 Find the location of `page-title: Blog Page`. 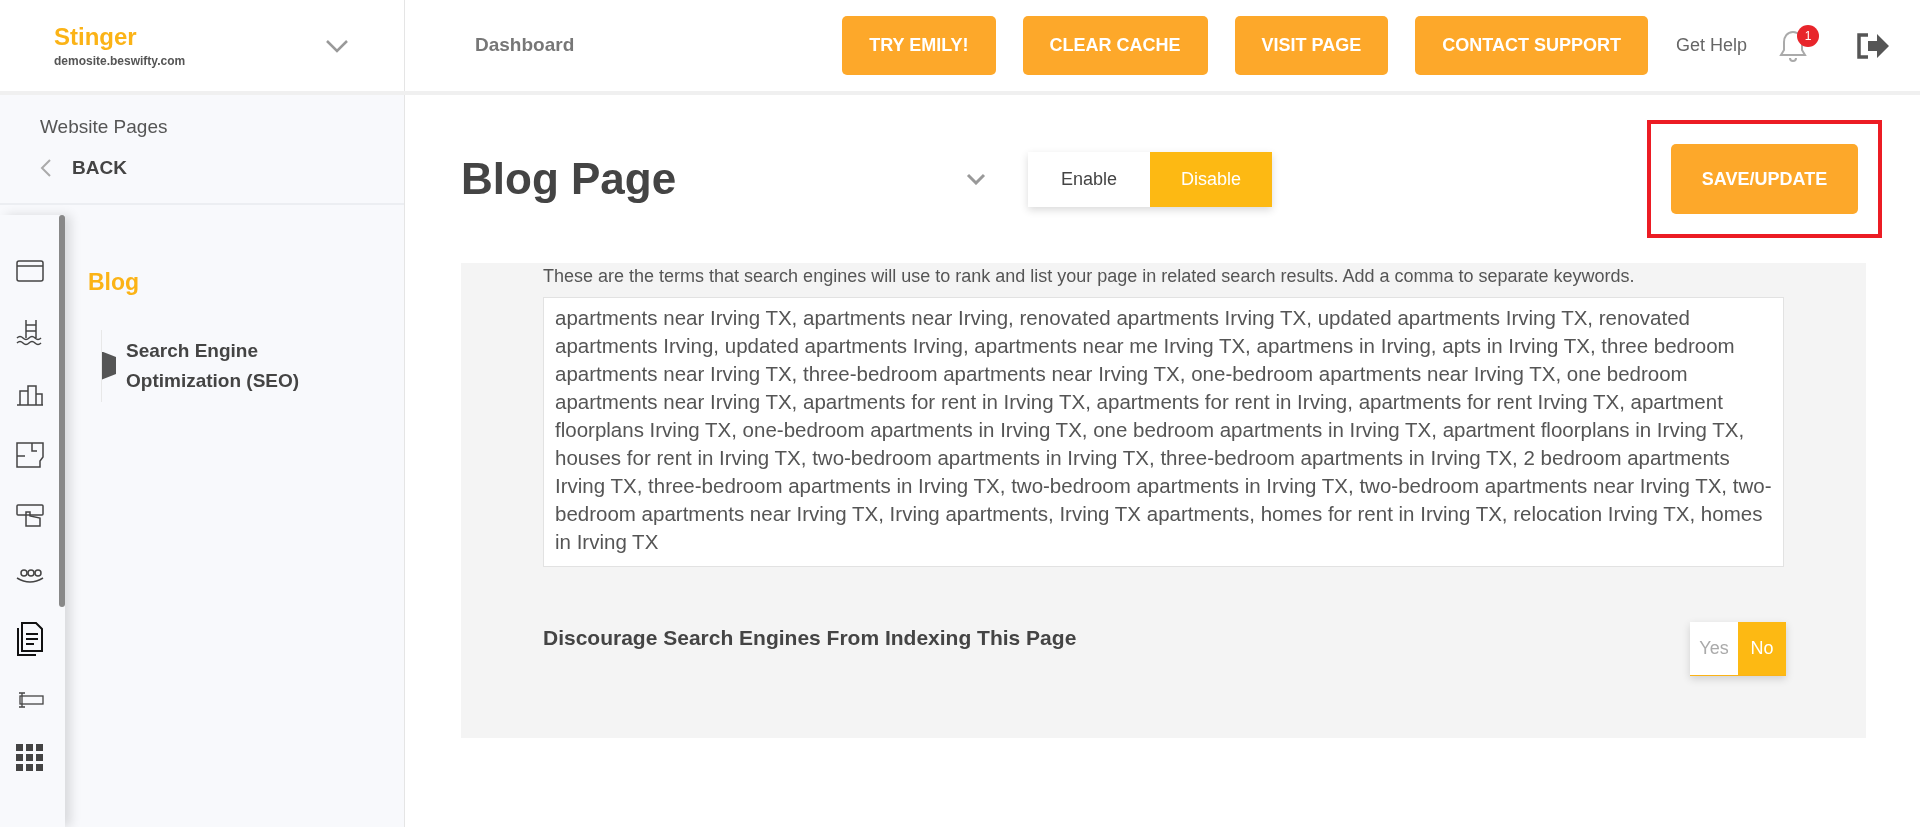

page-title: Blog Page is located at coordinates (569, 179).